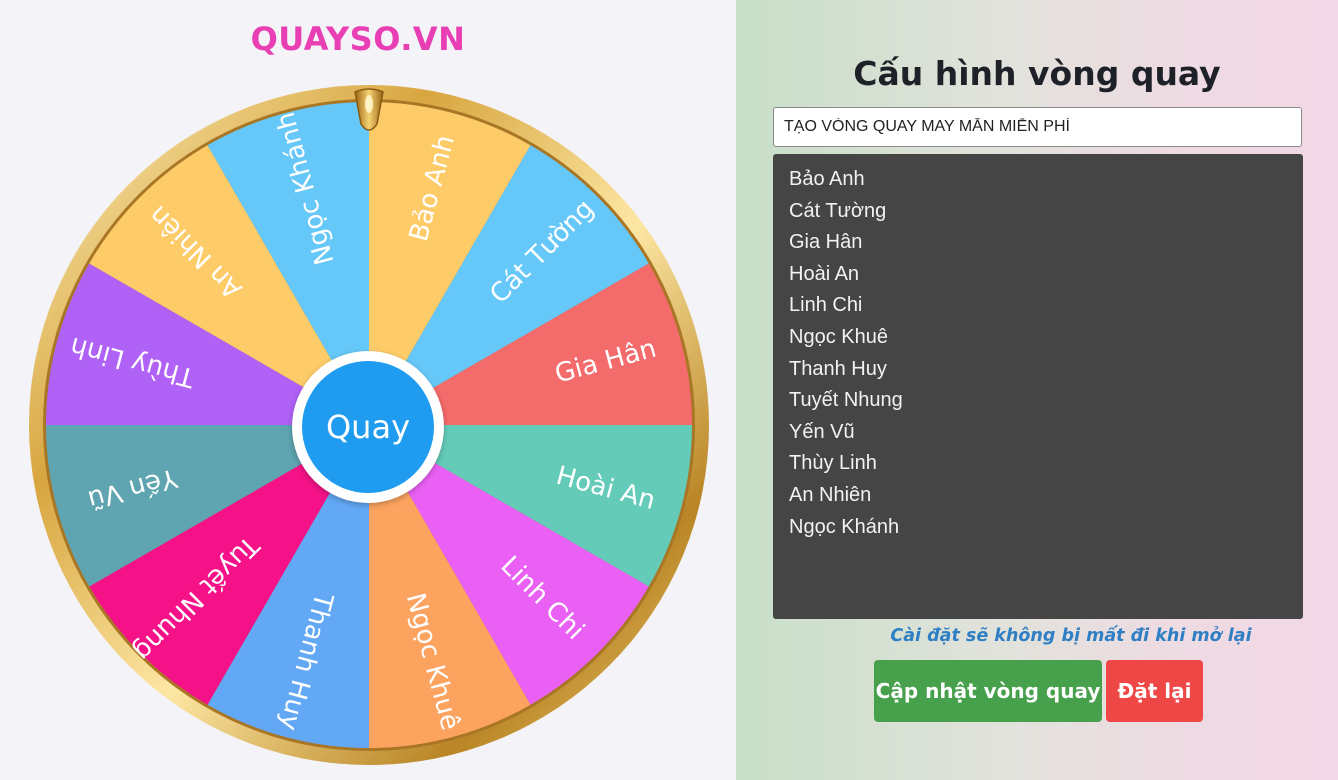 Image resolution: width=1338 pixels, height=780 pixels. Describe the element at coordinates (838, 368) in the screenshot. I see `name-entry: Thanh Huy` at that location.